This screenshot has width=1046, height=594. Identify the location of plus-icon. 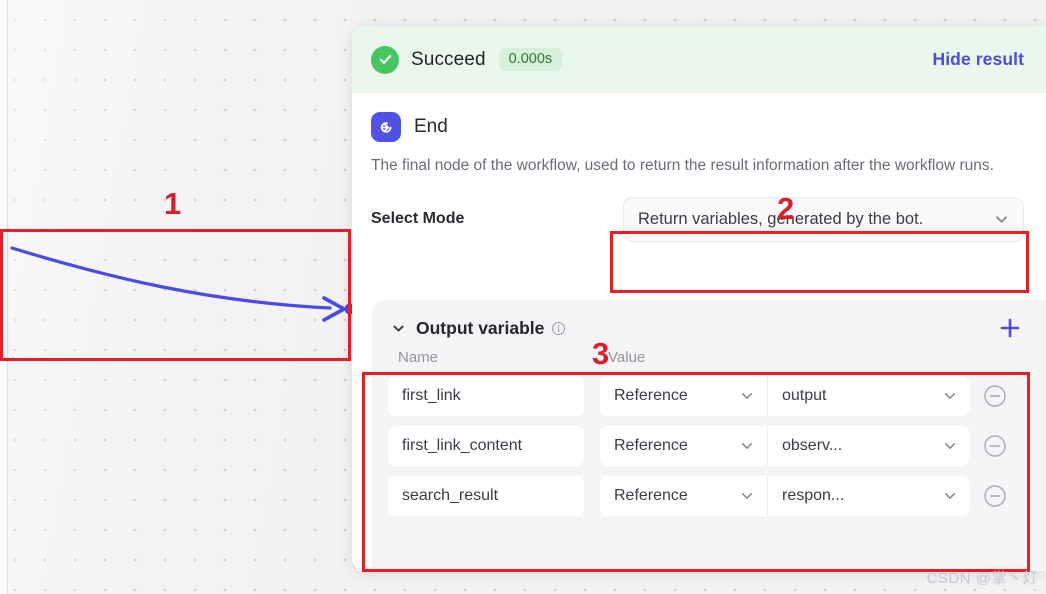
(1010, 328).